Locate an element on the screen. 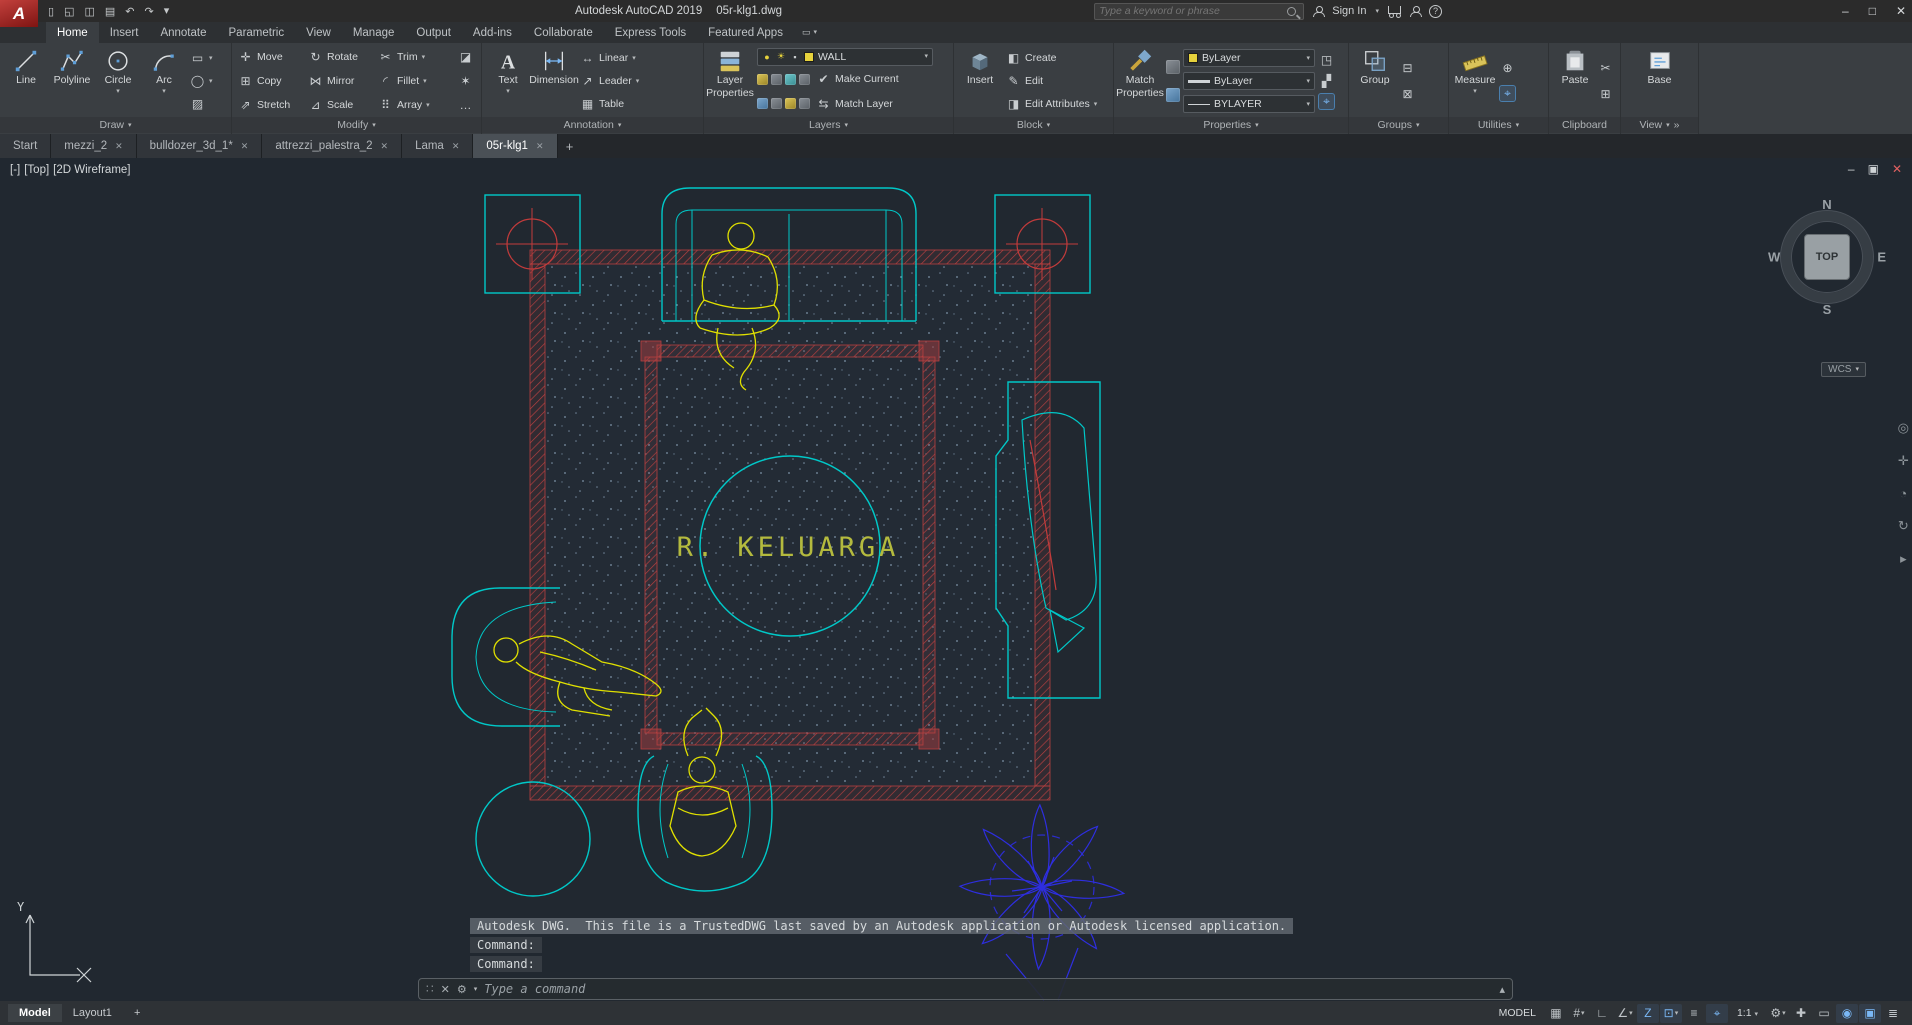  tab-express-tools: Express Tools is located at coordinates (650, 32).